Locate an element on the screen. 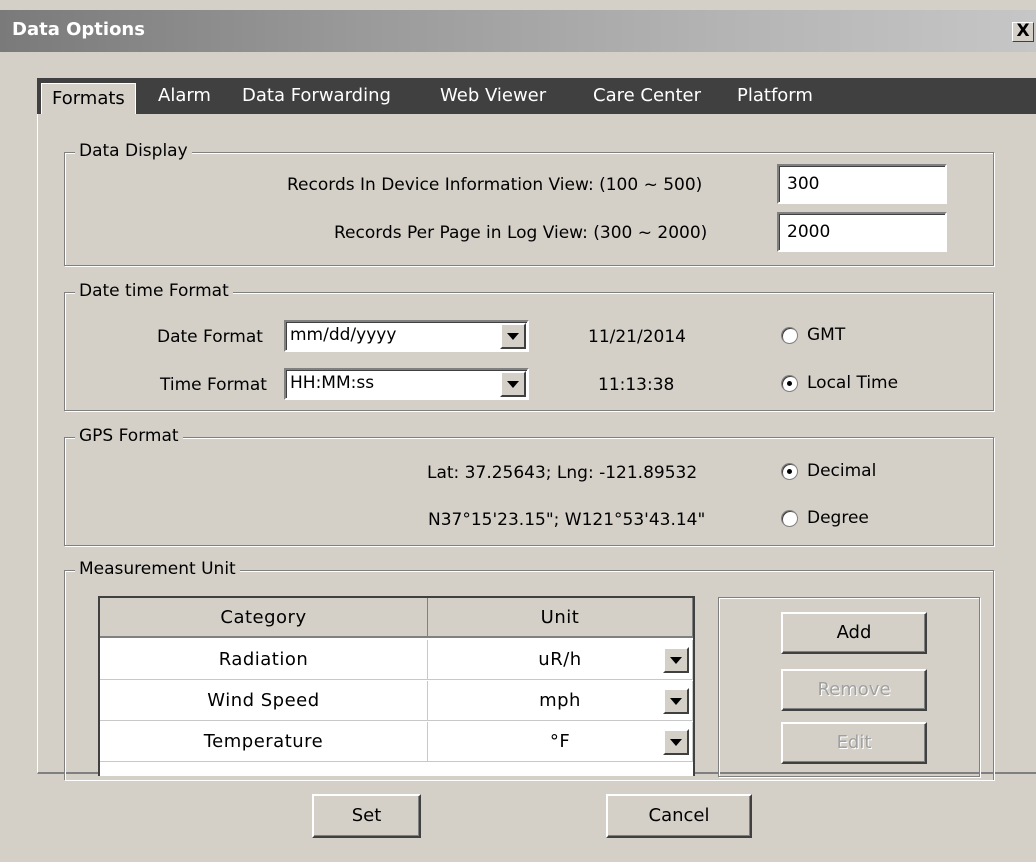 Image resolution: width=1036 pixels, height=862 pixels. degree-radio-label: Degree is located at coordinates (838, 518).